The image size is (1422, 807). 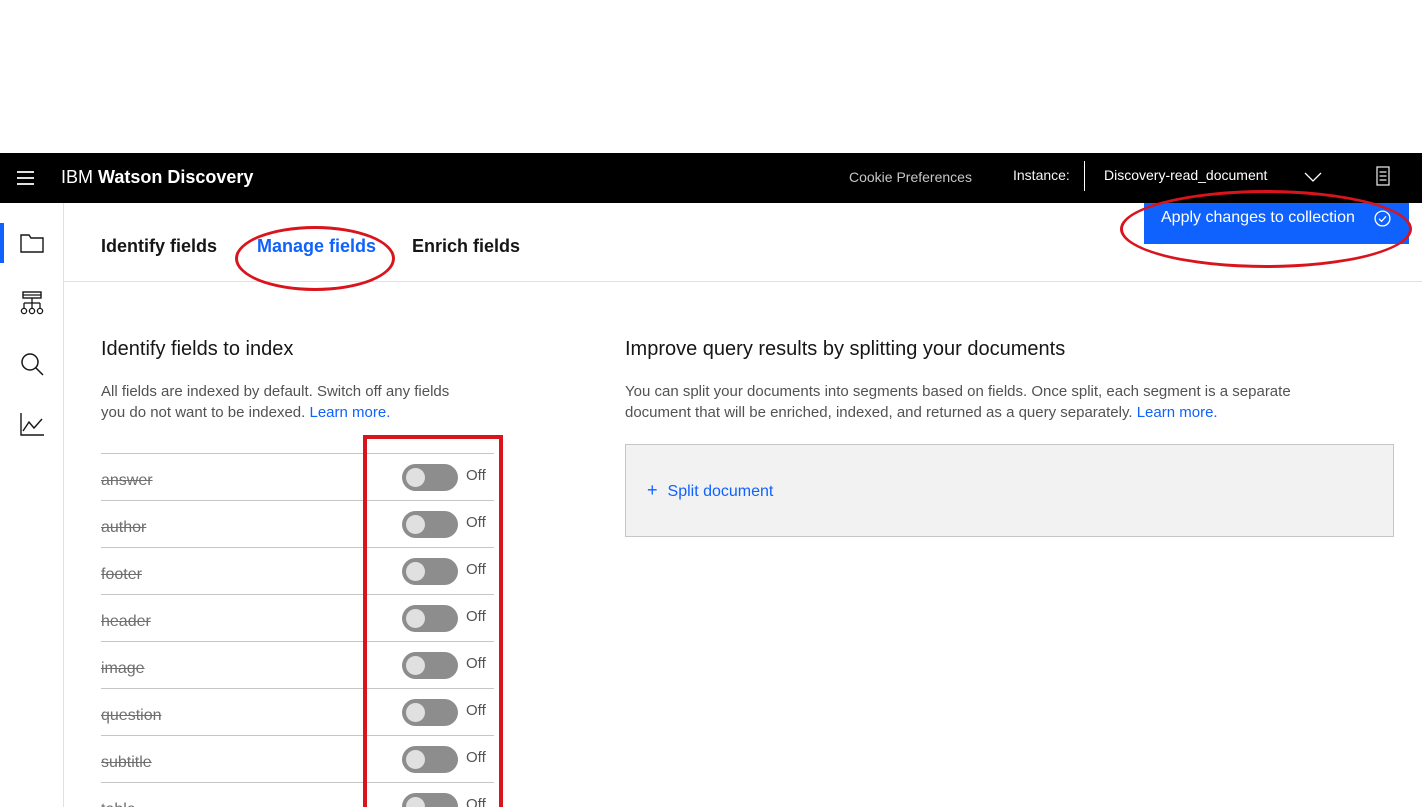 What do you see at coordinates (1009, 490) in the screenshot?
I see `split-document-panel: + Split document` at bounding box center [1009, 490].